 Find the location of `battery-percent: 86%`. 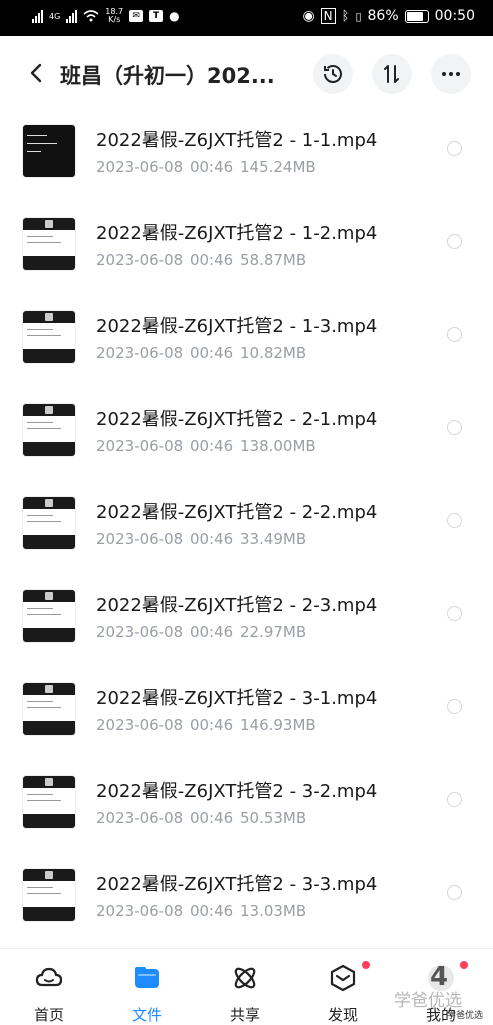

battery-percent: 86% is located at coordinates (383, 16).